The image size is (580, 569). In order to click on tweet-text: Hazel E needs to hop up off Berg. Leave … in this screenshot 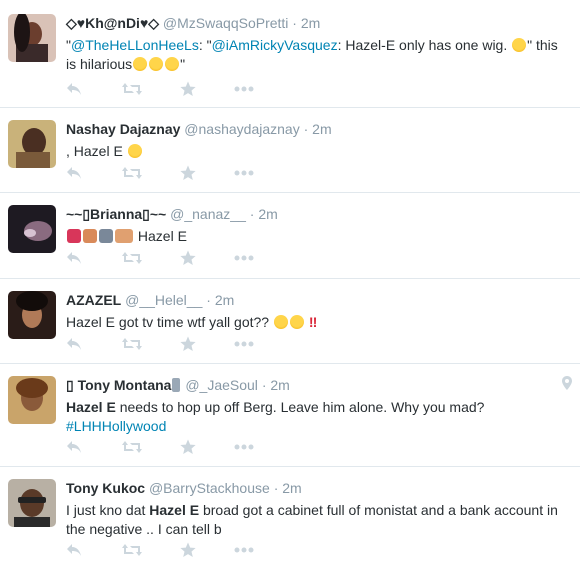, I will do `click(318, 417)`.